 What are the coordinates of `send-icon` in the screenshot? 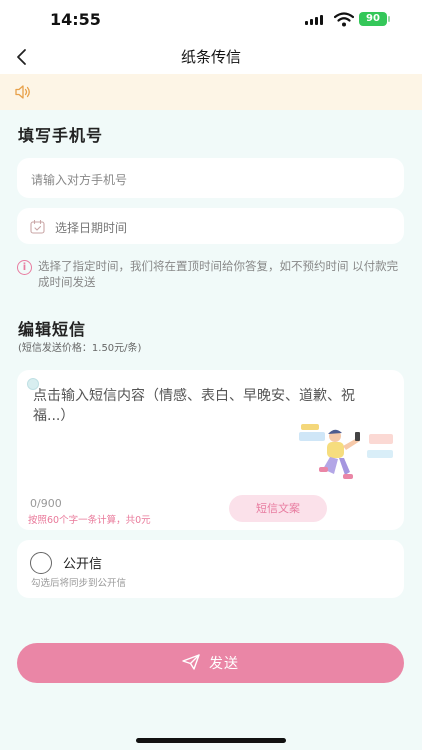 It's located at (191, 662).